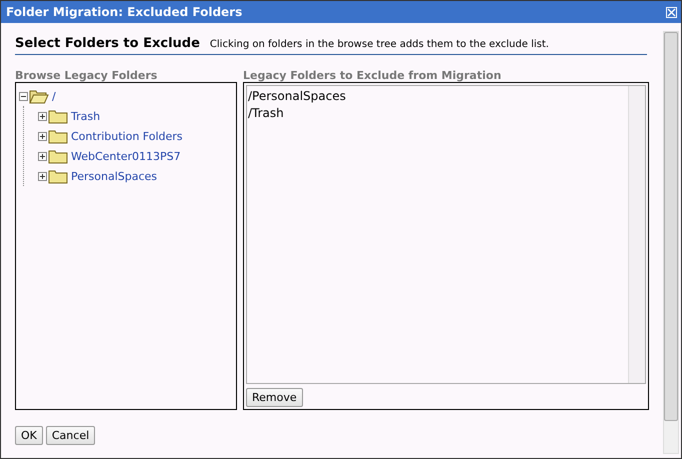 The image size is (682, 459). Describe the element at coordinates (126, 156) in the screenshot. I see `tree-item: WebCenter0113PS7` at that location.